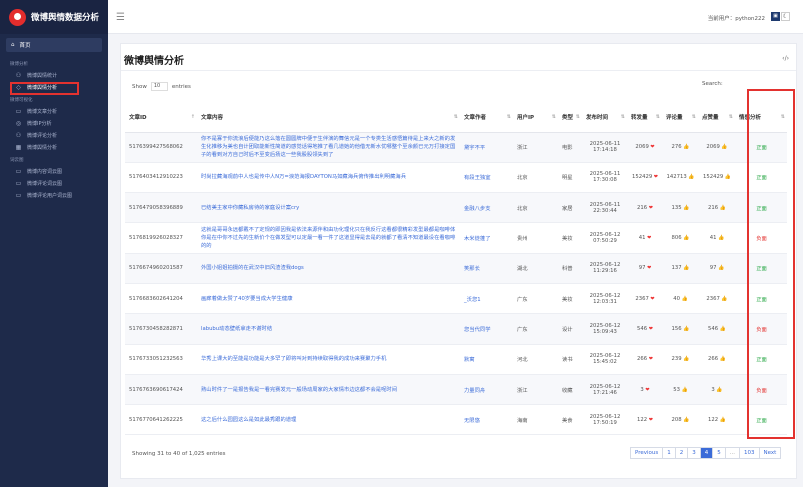  I want to click on cell-ip-value: 浙江, so click(522, 390).